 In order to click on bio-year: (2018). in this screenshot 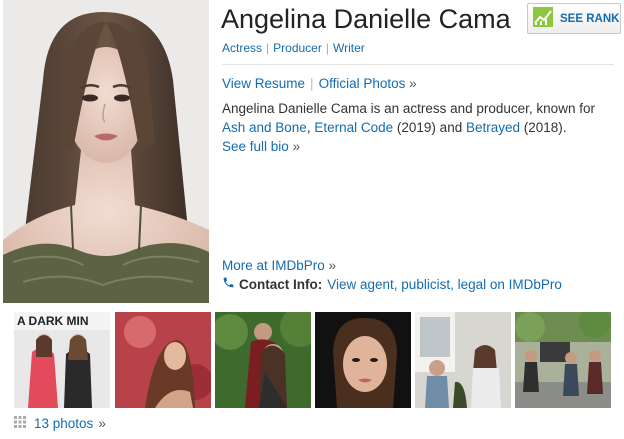, I will do `click(543, 127)`.